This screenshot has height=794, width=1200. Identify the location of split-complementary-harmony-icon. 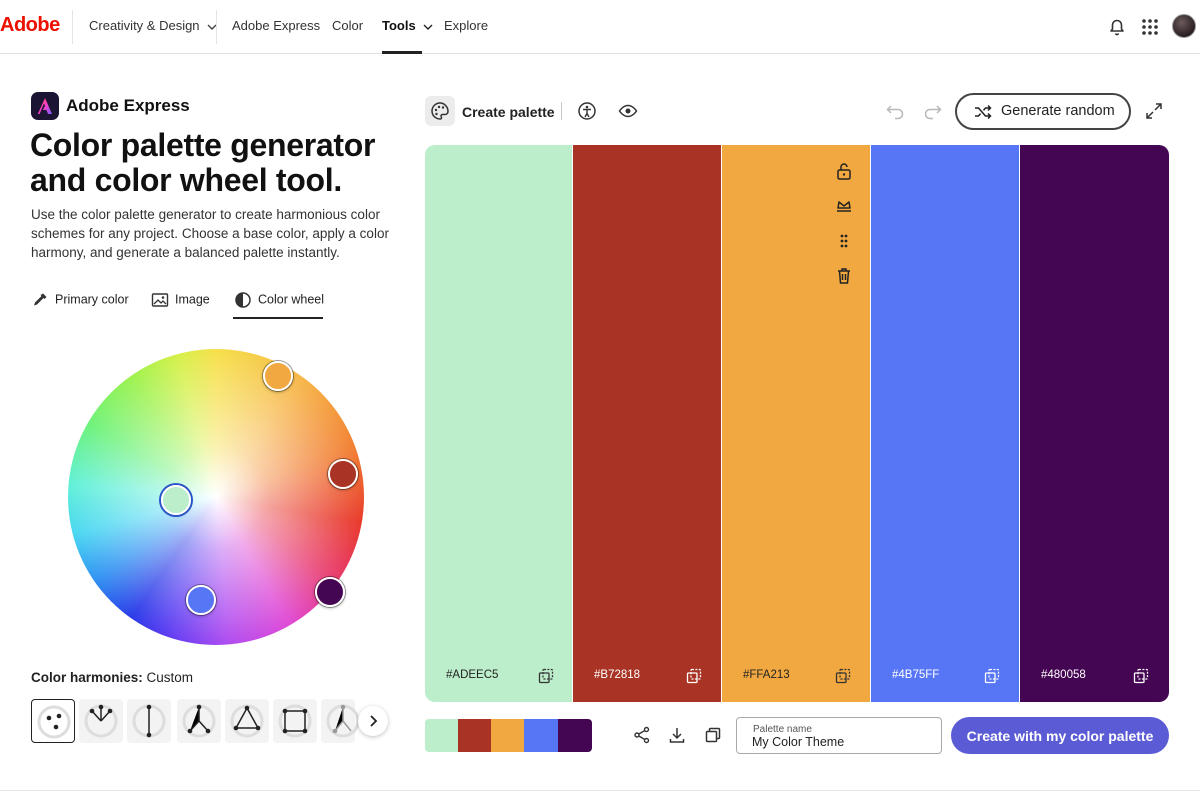
(199, 721).